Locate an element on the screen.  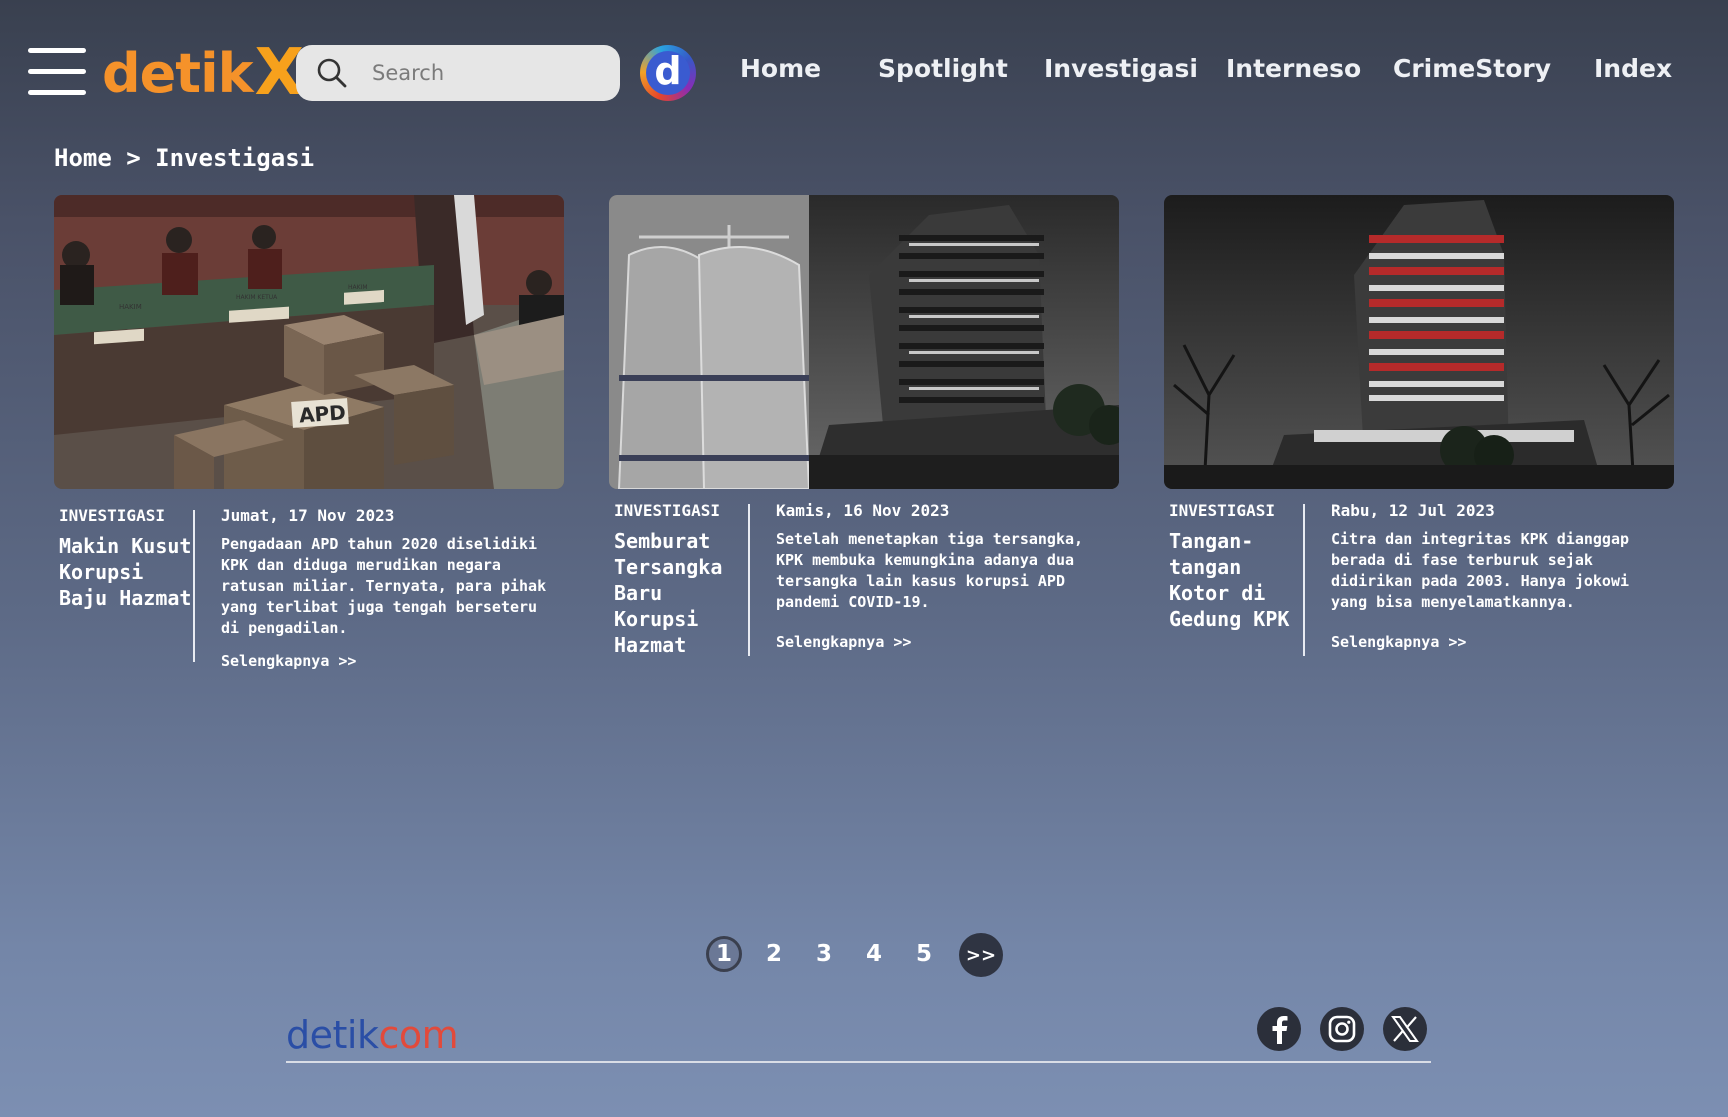
logo-detik-text: detik is located at coordinates (178, 73).